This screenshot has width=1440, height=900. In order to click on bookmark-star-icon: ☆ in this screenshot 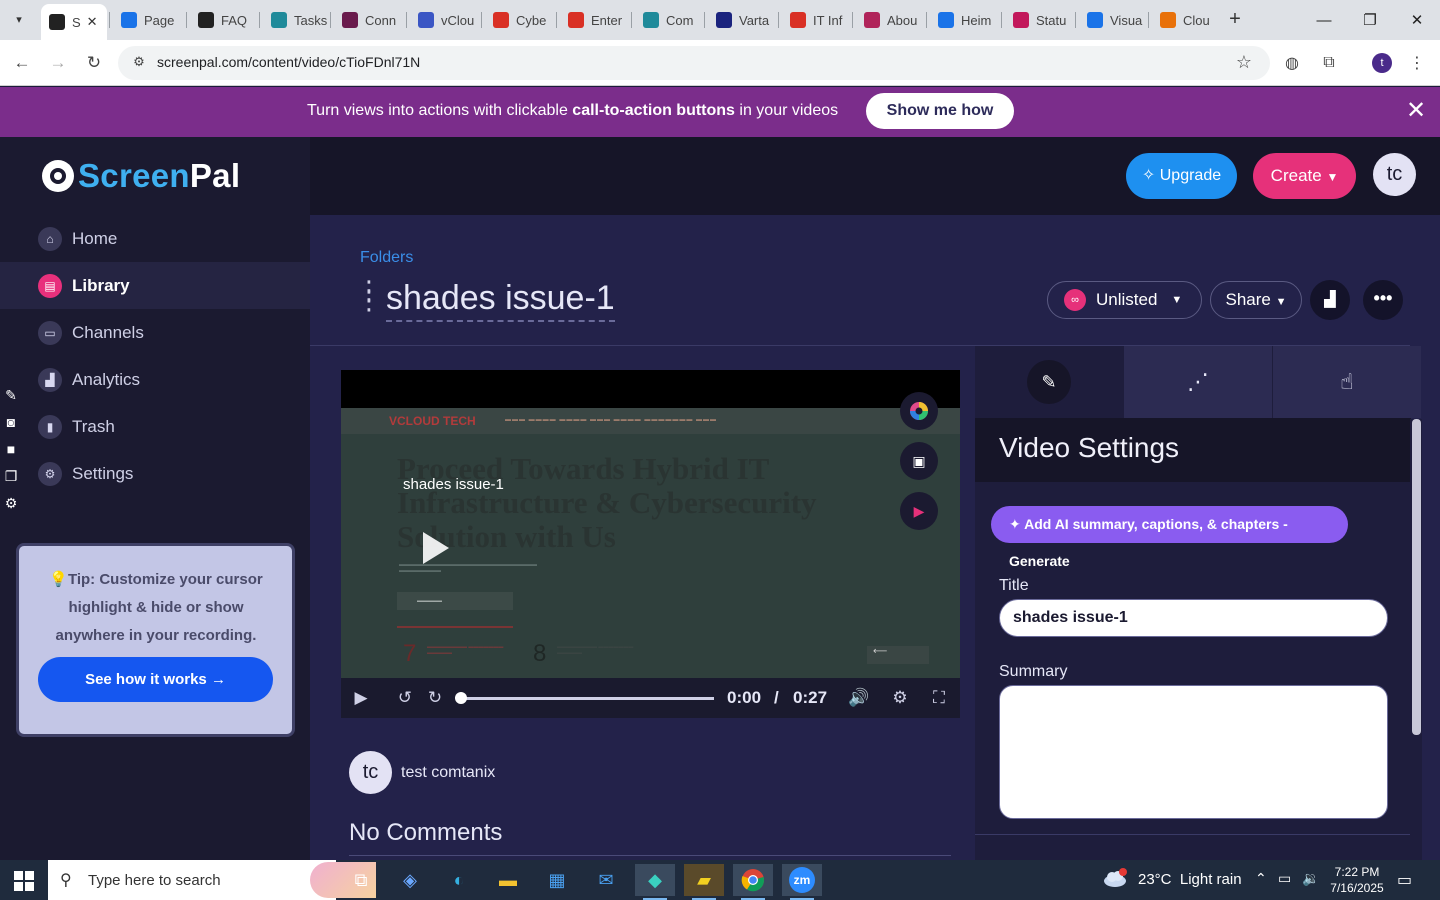, I will do `click(1244, 62)`.